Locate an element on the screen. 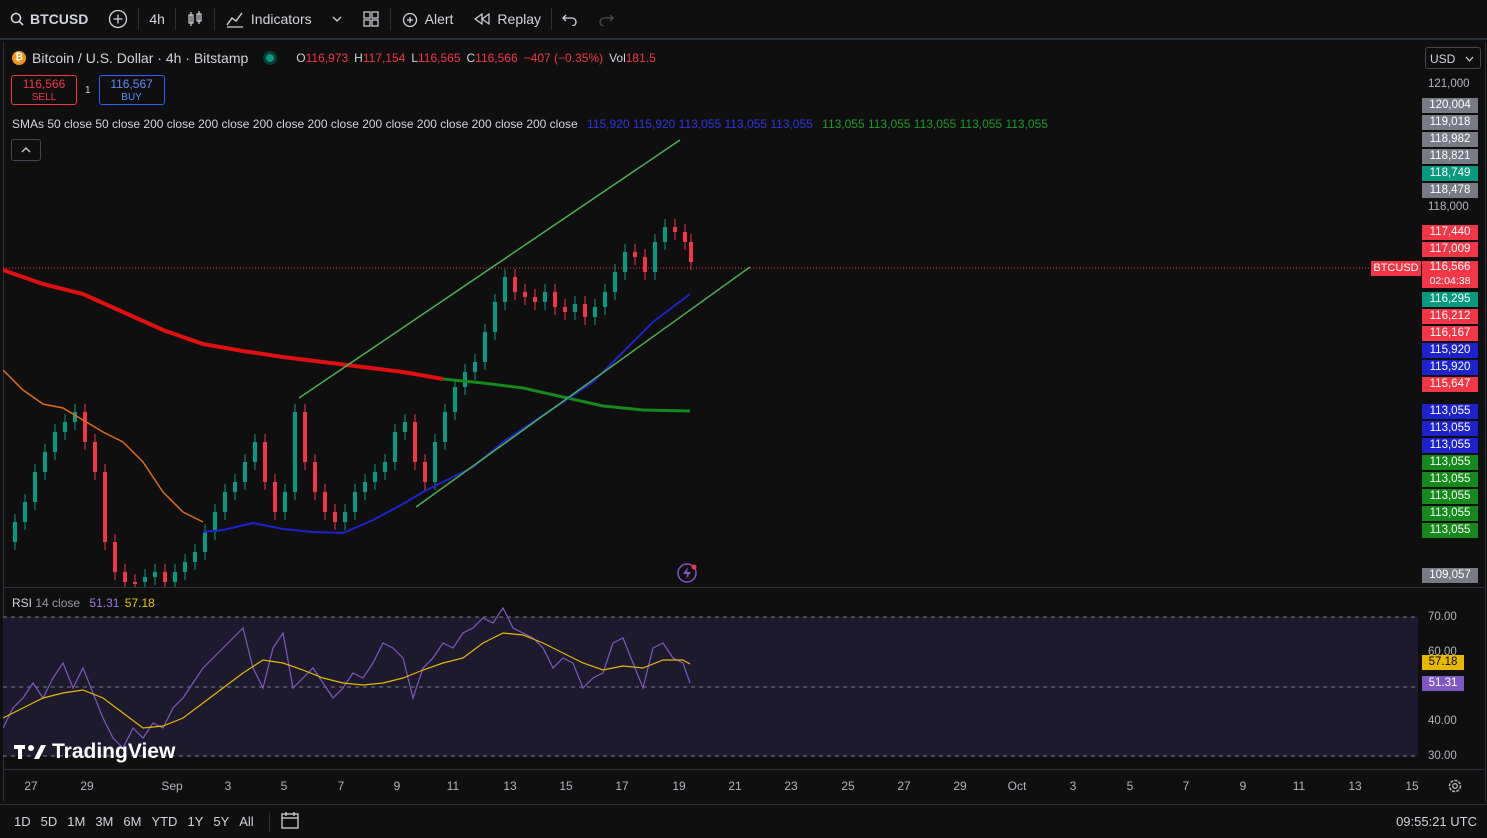 The width and height of the screenshot is (1487, 838). indicators-dropdown is located at coordinates (337, 19).